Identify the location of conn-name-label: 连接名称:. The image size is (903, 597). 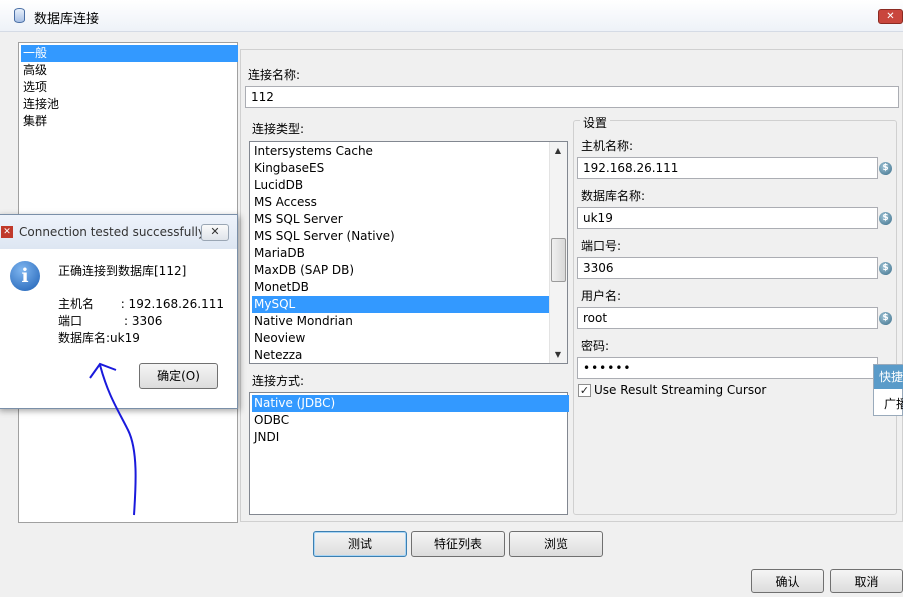
(274, 75).